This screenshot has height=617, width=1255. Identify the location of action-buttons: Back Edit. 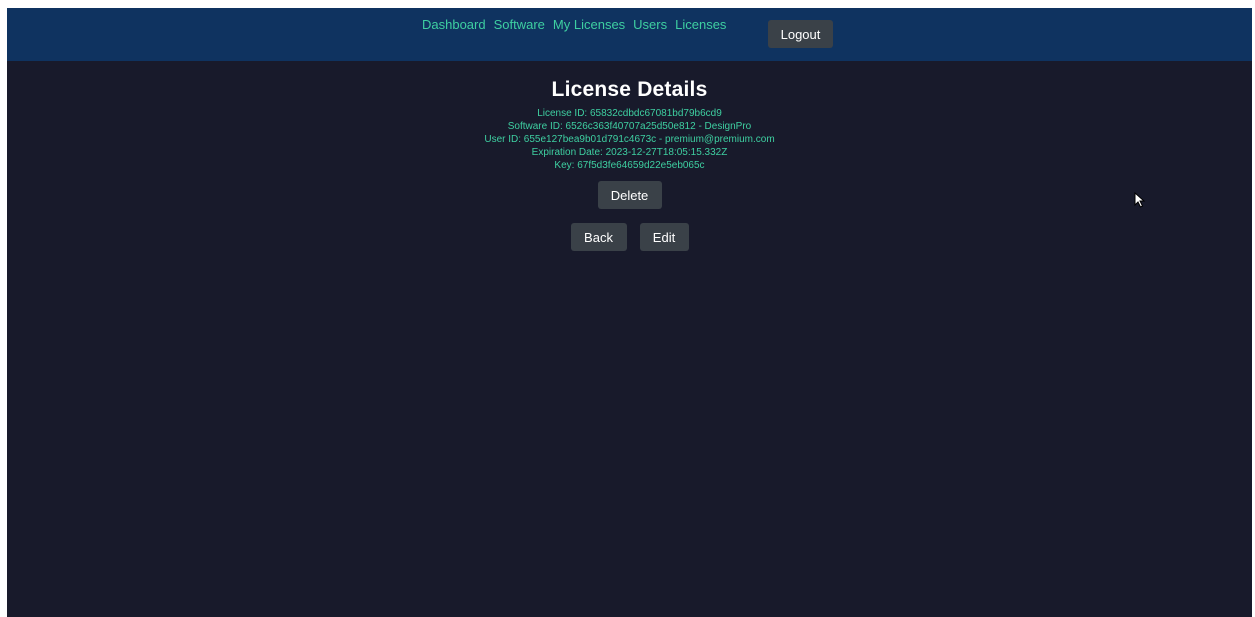
(629, 237).